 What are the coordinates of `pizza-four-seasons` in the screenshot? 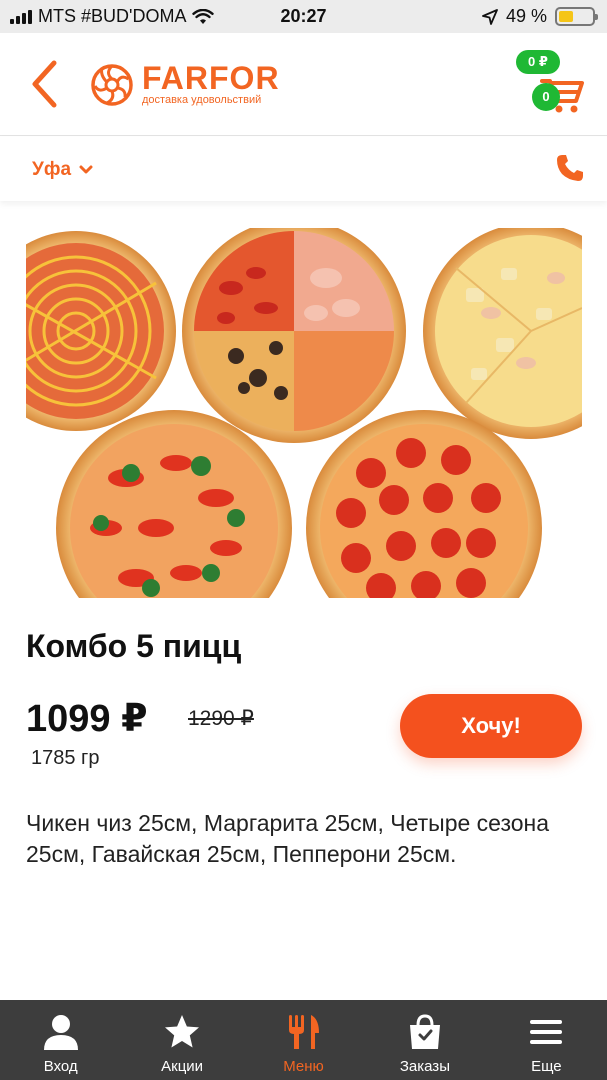 It's located at (294, 335).